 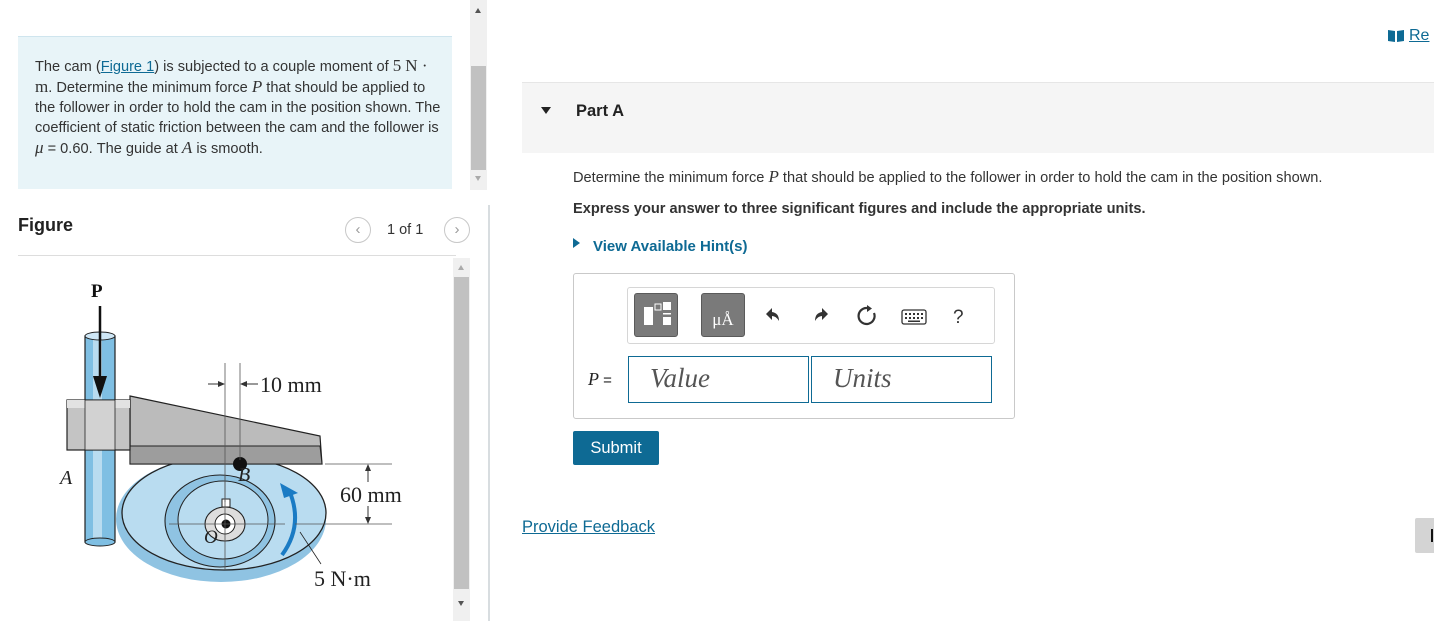 I want to click on figure-pager: 1 of 1, so click(x=405, y=230).